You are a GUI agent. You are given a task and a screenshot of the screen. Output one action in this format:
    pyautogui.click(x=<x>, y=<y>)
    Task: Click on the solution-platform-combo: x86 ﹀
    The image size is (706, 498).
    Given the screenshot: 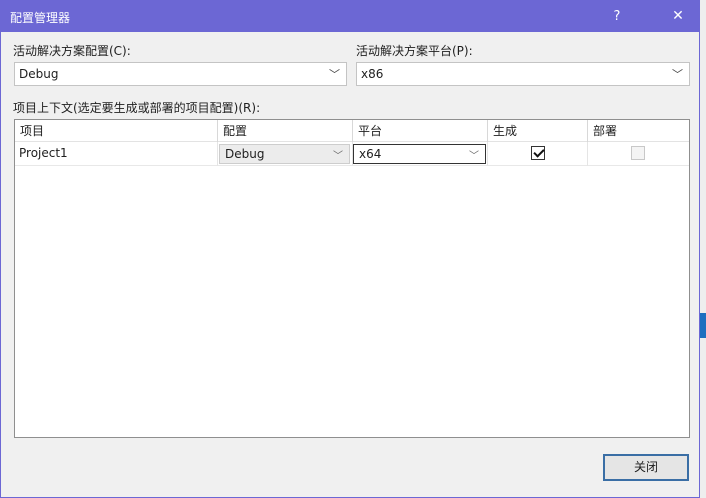 What is the action you would take?
    pyautogui.click(x=523, y=74)
    